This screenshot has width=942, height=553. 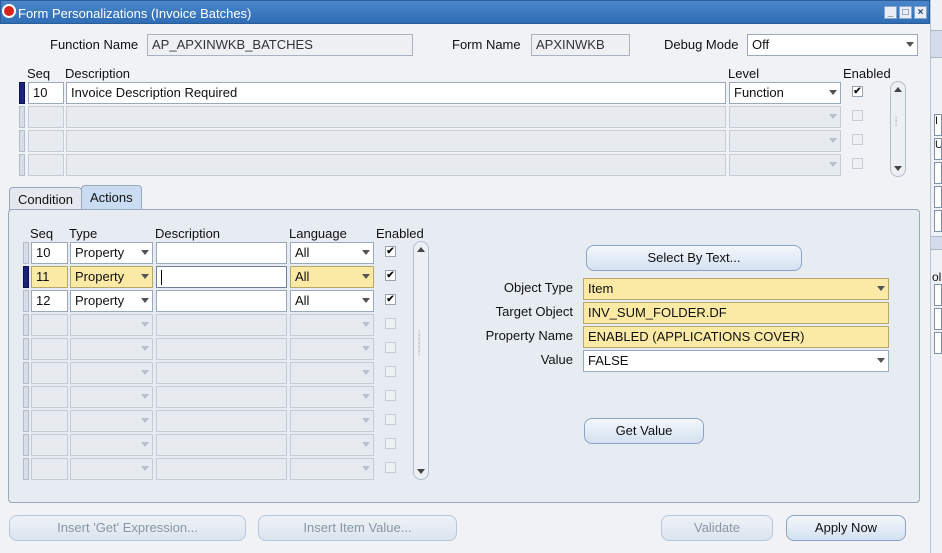 What do you see at coordinates (736, 313) in the screenshot?
I see `target-object-field: INV_SUM_FOLDER.DF` at bounding box center [736, 313].